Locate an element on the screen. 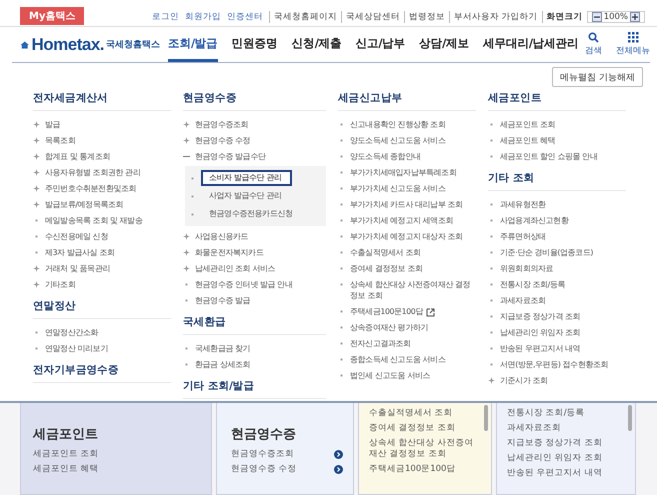 This screenshot has width=657, height=495. site-link: 국세상담센터 is located at coordinates (372, 17).